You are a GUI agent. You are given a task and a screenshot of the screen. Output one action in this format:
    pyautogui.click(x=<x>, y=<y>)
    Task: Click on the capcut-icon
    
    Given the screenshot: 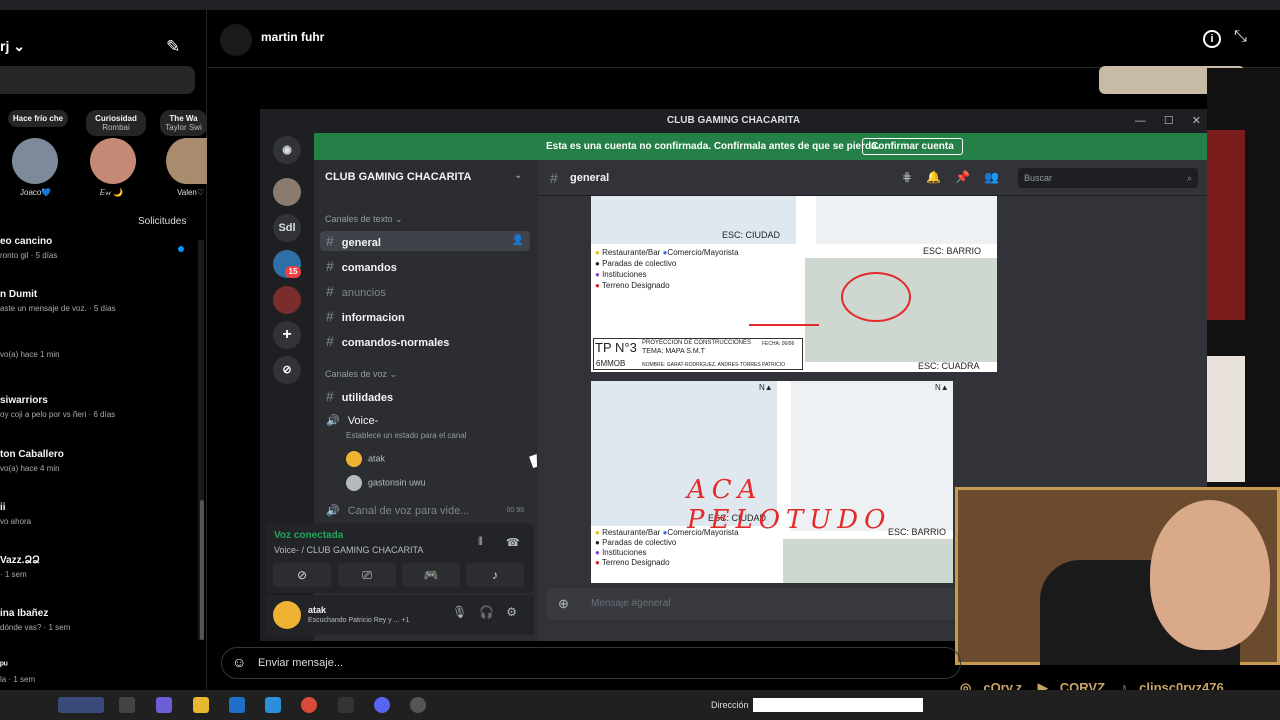 What is the action you would take?
    pyautogui.click(x=346, y=705)
    